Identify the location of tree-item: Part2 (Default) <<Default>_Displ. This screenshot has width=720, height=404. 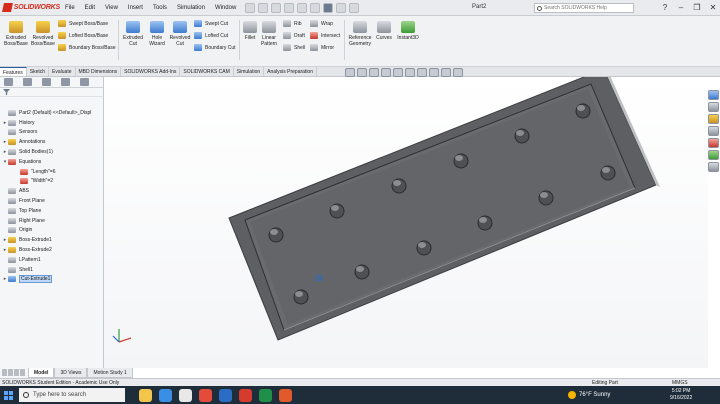
(52, 113).